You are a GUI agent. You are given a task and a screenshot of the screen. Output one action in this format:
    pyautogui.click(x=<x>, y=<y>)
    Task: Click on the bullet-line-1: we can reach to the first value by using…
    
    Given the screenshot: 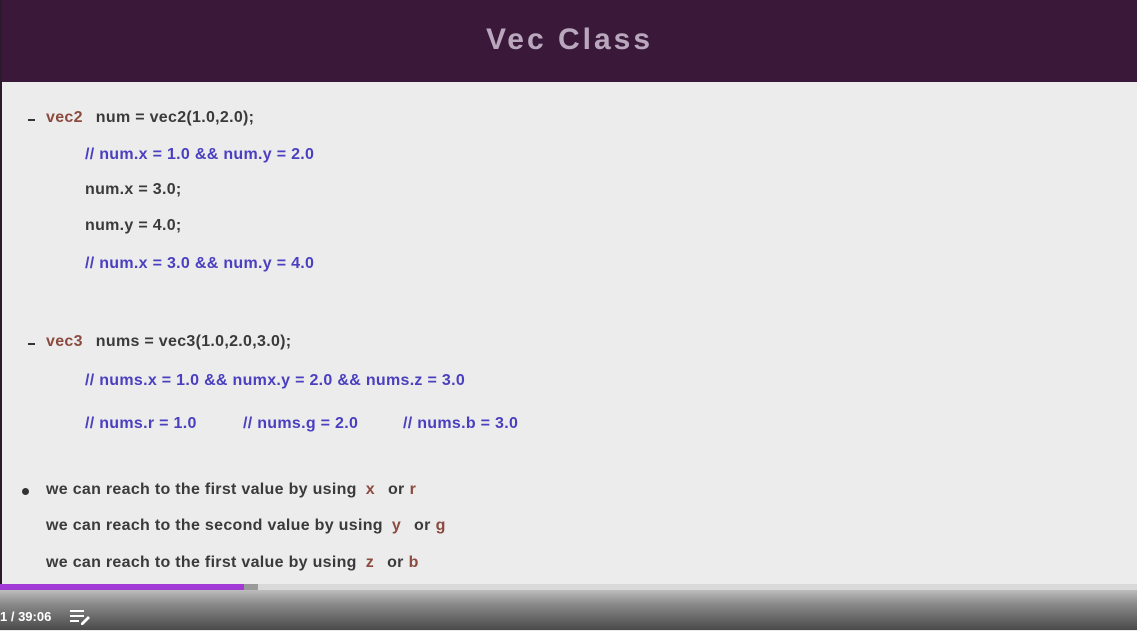 What is the action you would take?
    pyautogui.click(x=231, y=490)
    